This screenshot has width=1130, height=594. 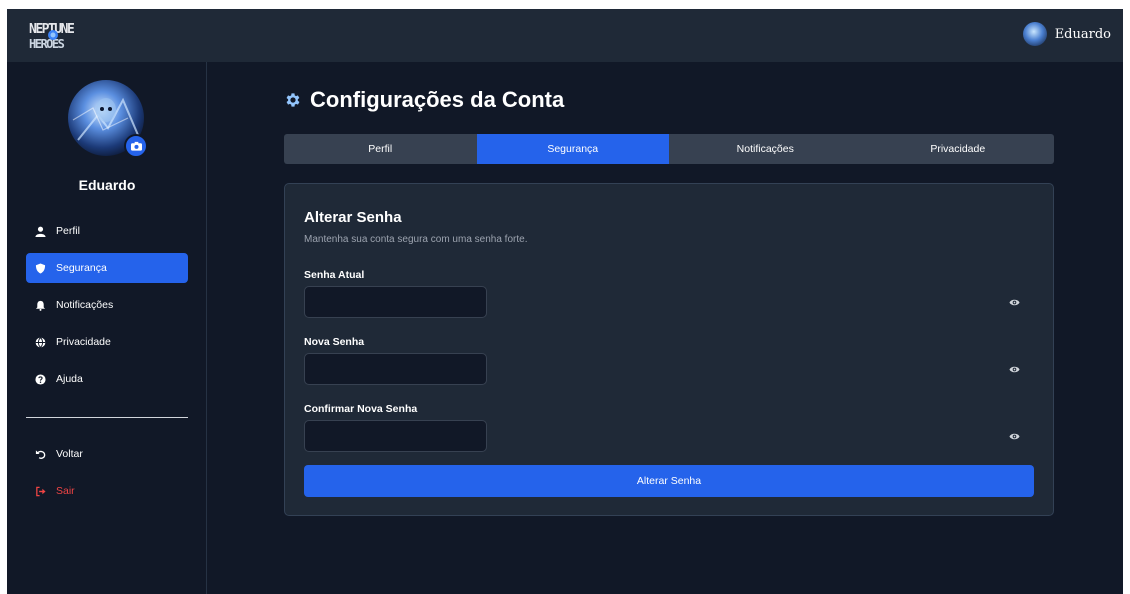 What do you see at coordinates (669, 481) in the screenshot?
I see `change-password-button: Alterar Senha` at bounding box center [669, 481].